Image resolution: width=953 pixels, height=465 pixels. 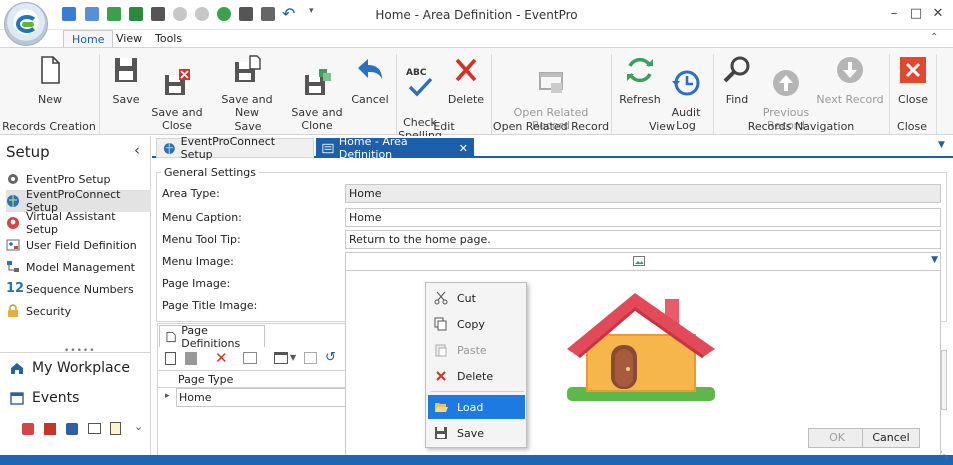 I want to click on menu-item-copy: Copy, so click(x=476, y=324).